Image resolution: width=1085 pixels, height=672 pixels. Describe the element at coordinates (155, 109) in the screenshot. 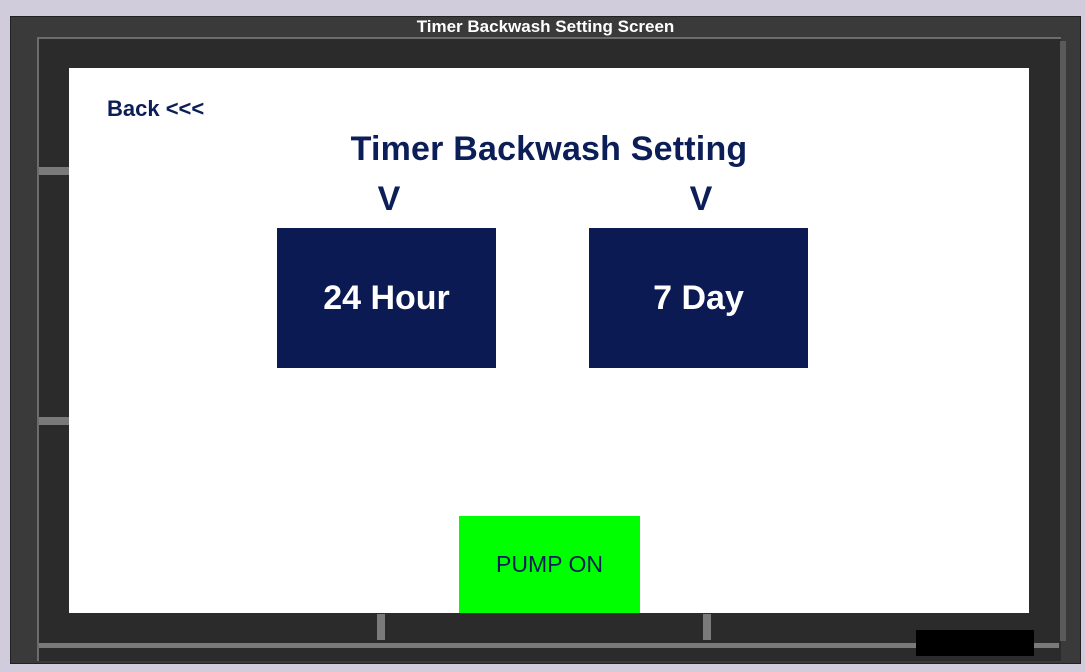

I see `back-button: Back <<<` at that location.